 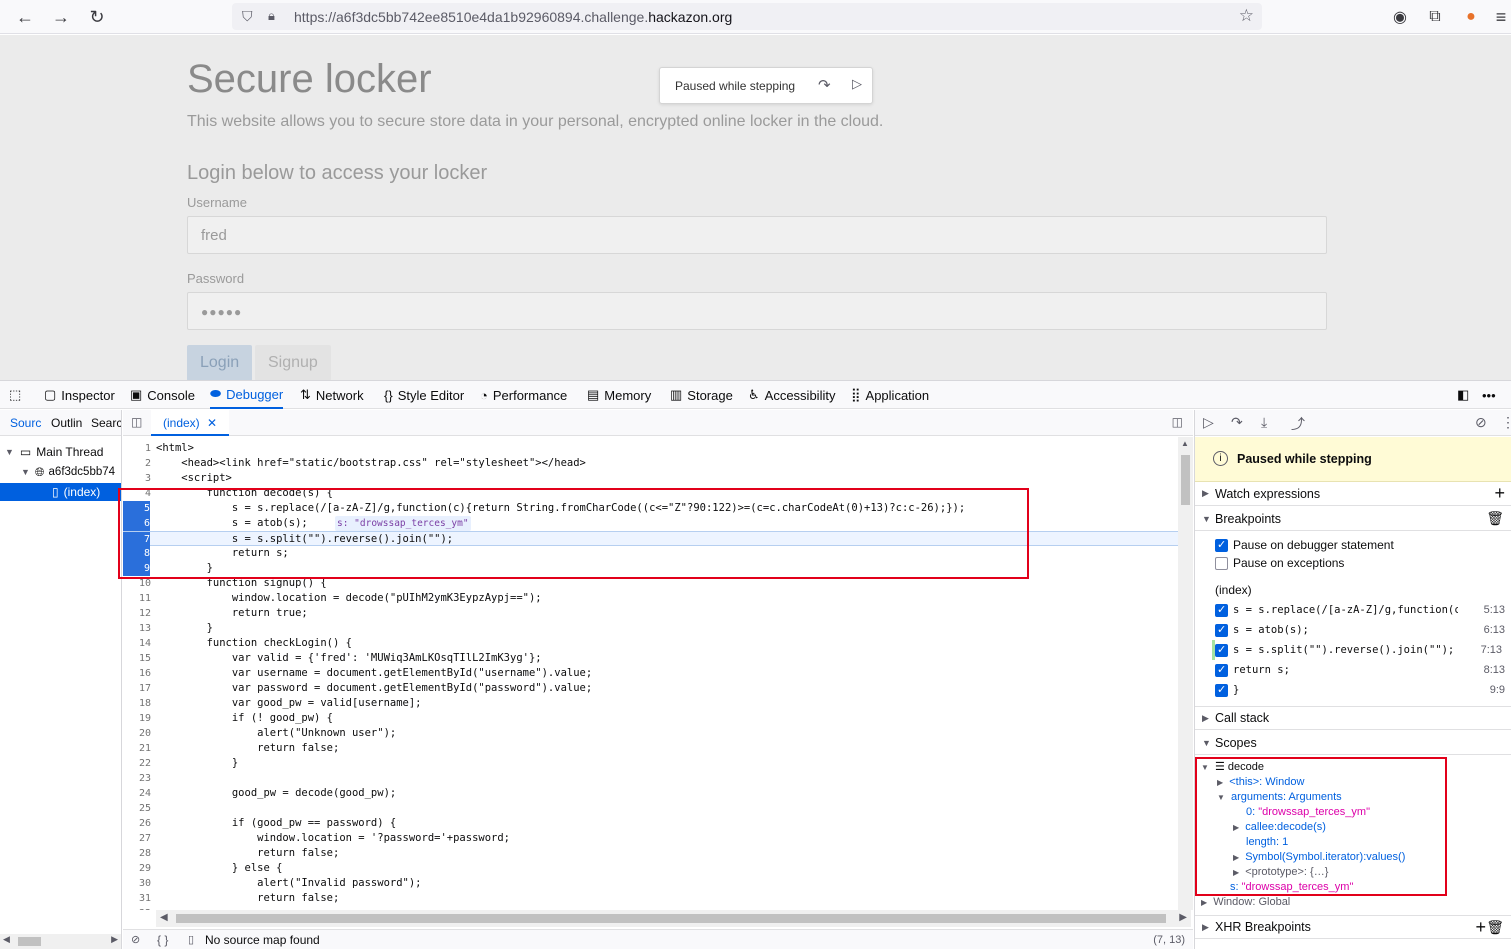 I want to click on pretty-print-button: { }, so click(x=162, y=940).